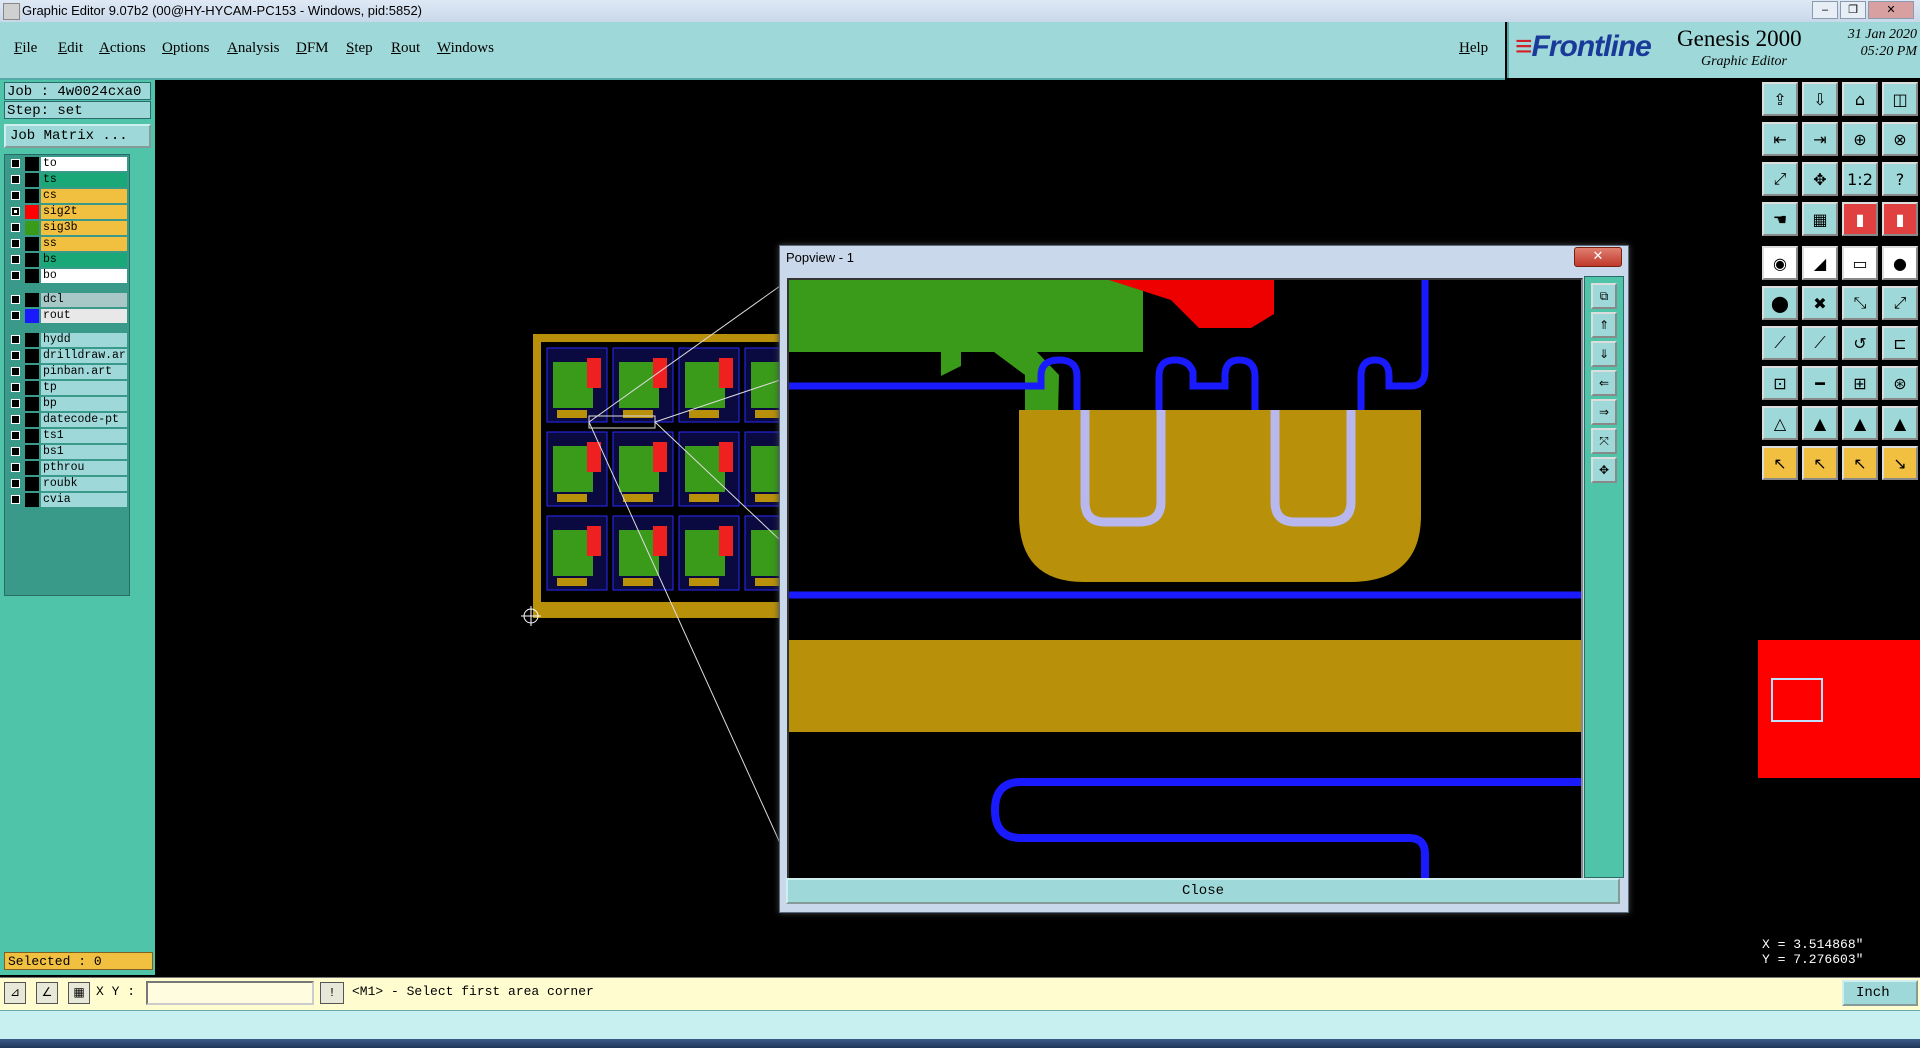  What do you see at coordinates (122, 48) in the screenshot?
I see `menu-actions: Actions` at bounding box center [122, 48].